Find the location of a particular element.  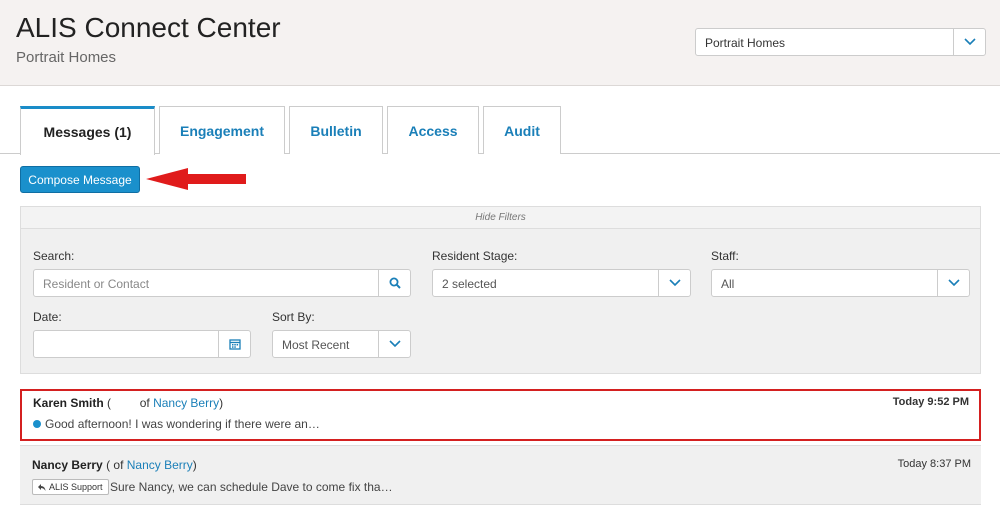

tab-messages: Messages (1) is located at coordinates (87, 130).